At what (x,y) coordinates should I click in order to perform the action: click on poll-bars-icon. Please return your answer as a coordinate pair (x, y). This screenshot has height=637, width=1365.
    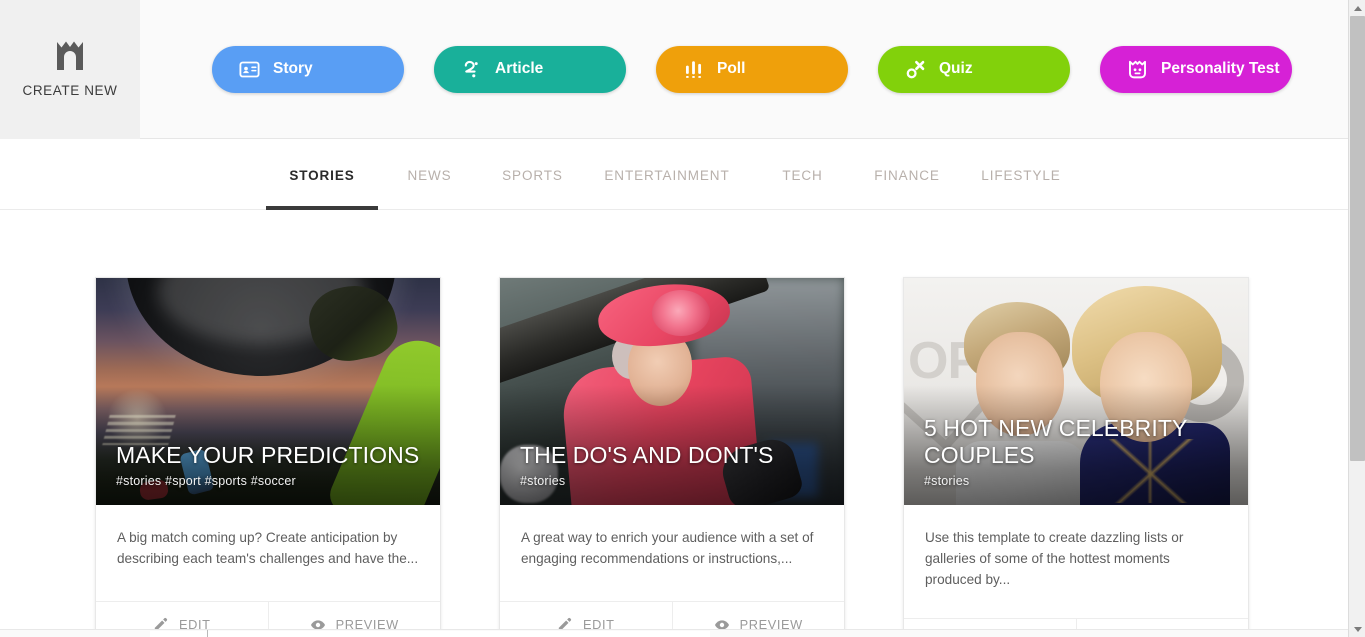
    Looking at the image, I should click on (693, 69).